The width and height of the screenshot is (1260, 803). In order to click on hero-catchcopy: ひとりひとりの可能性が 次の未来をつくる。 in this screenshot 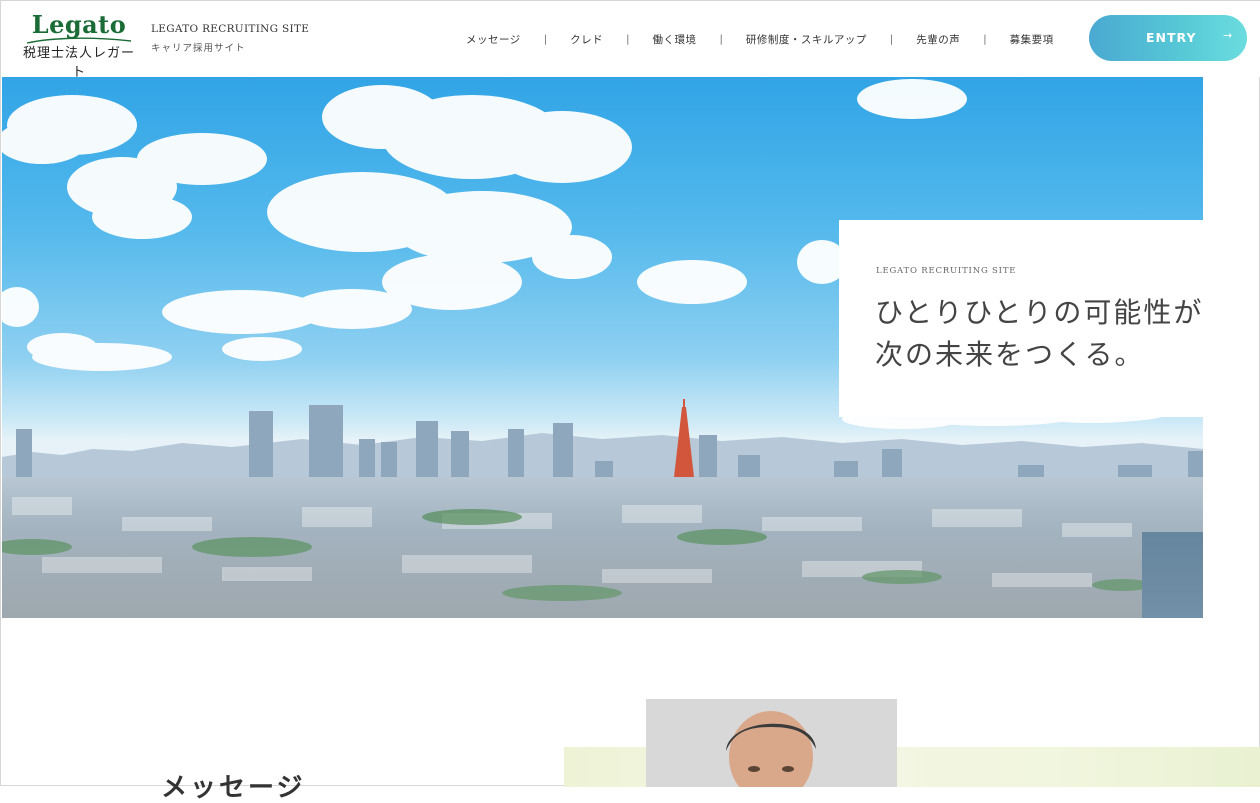, I will do `click(1039, 334)`.